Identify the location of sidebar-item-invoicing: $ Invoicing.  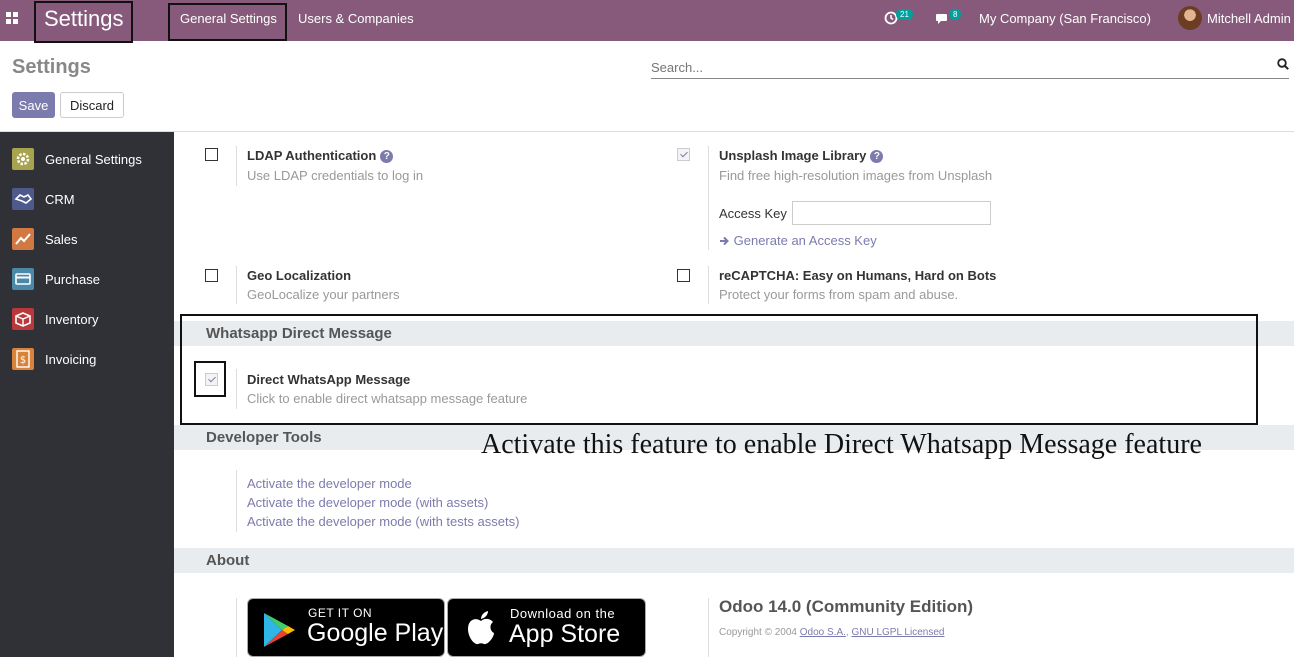
(87, 360).